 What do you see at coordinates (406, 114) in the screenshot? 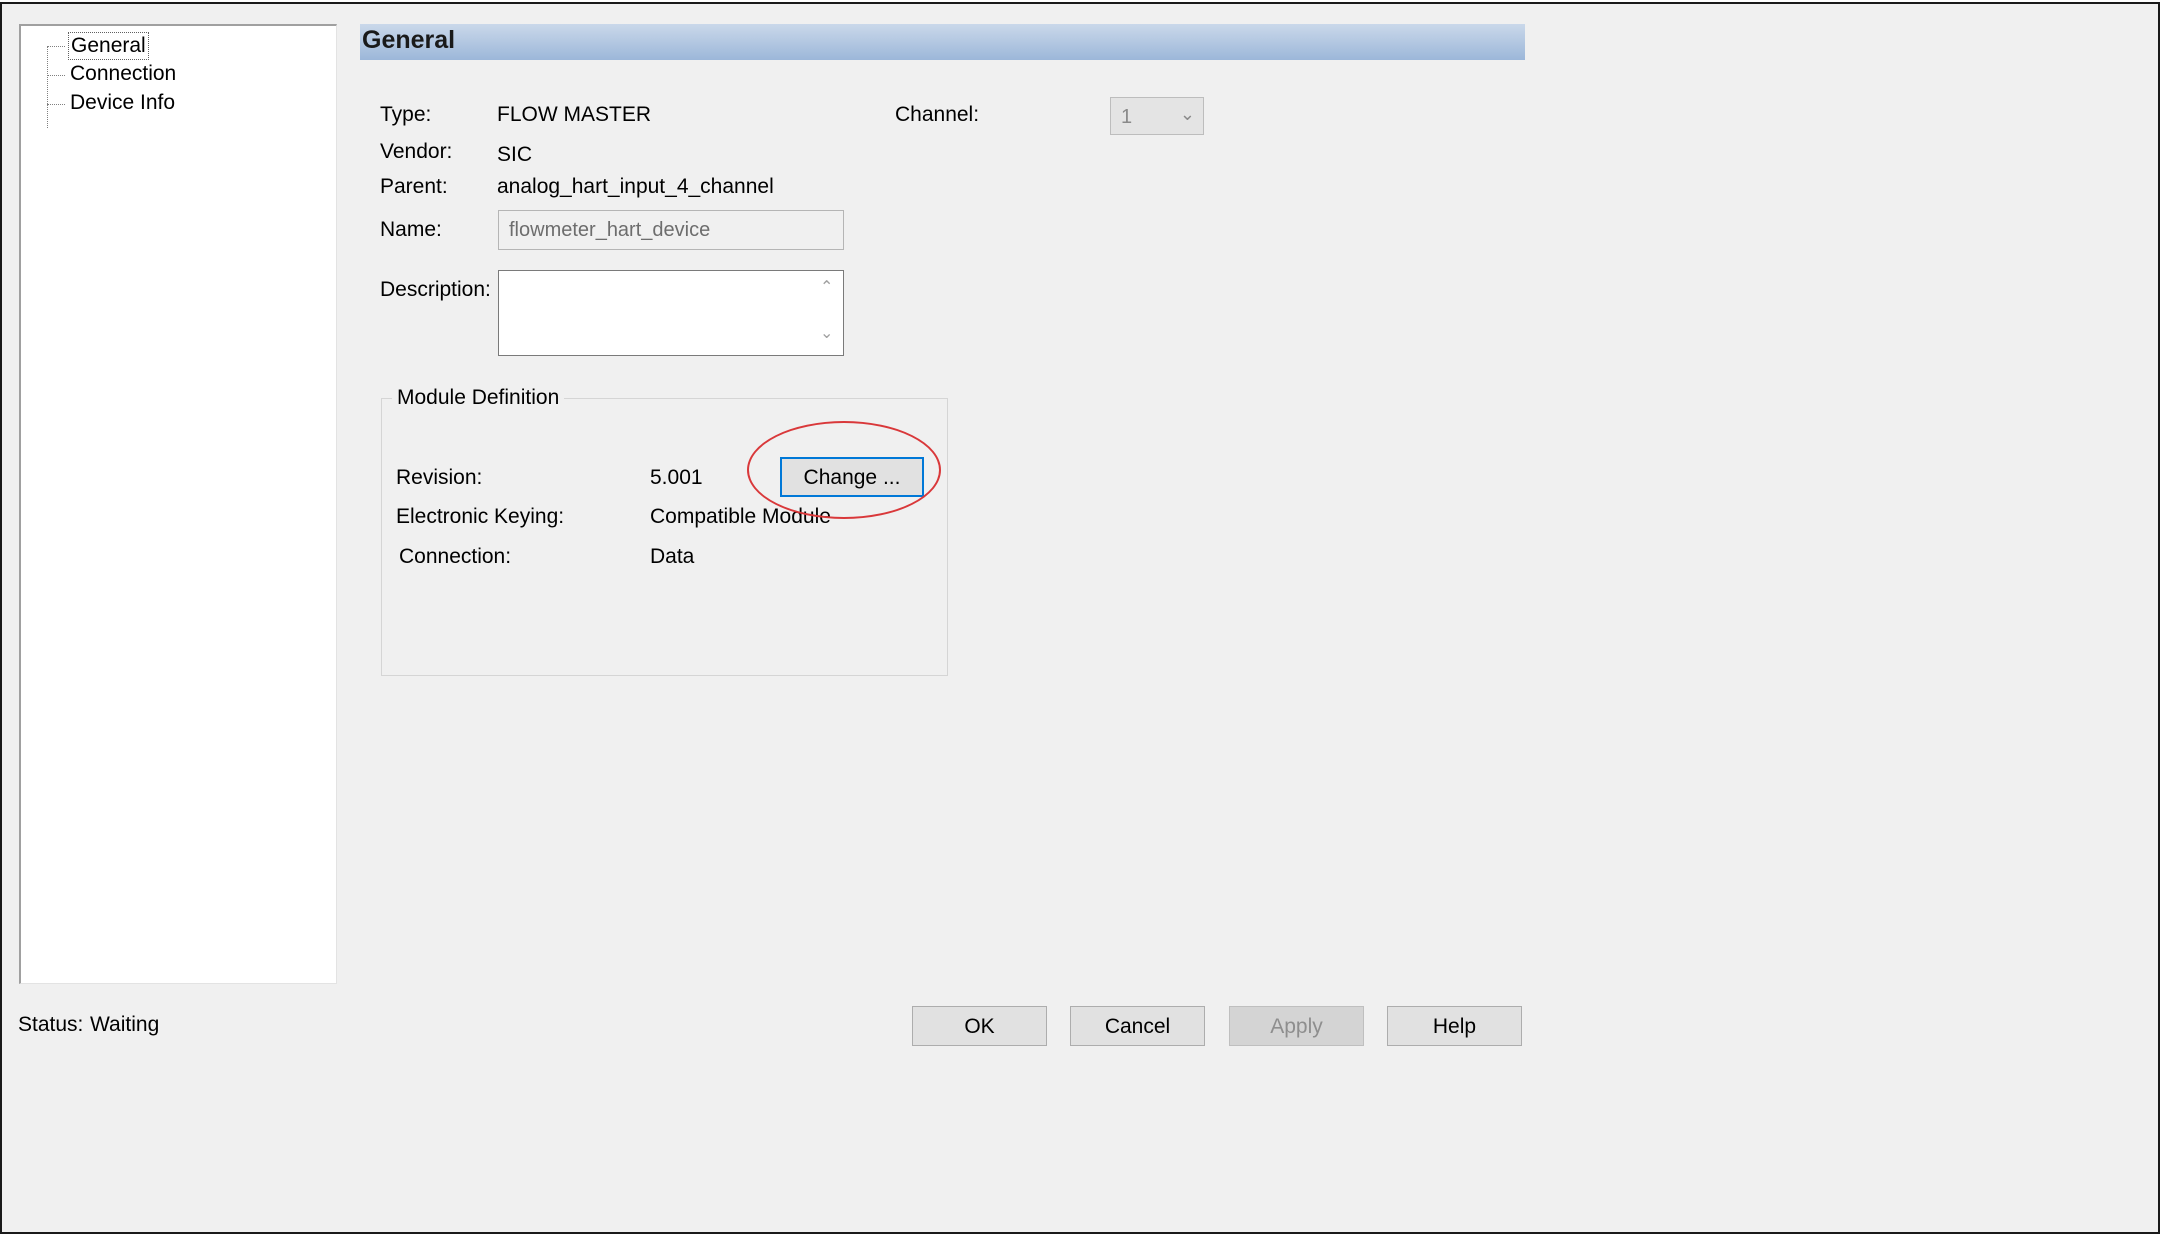
I see `type-label: Type:` at bounding box center [406, 114].